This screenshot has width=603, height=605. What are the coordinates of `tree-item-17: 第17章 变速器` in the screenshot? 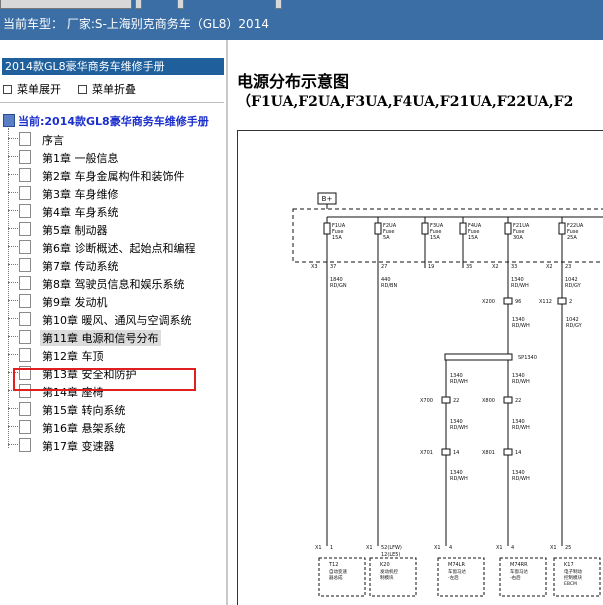 It's located at (115, 445).